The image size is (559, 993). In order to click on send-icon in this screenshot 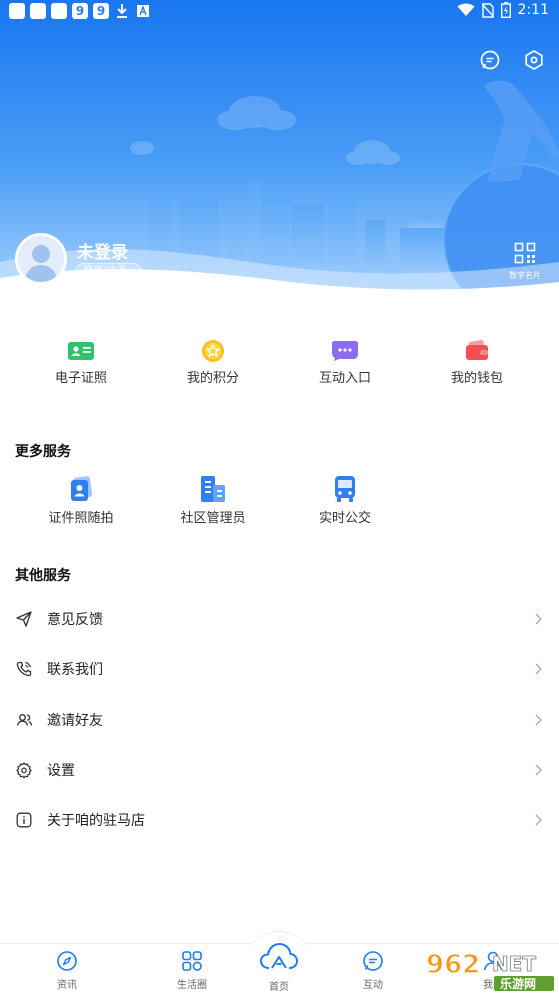, I will do `click(24, 619)`.